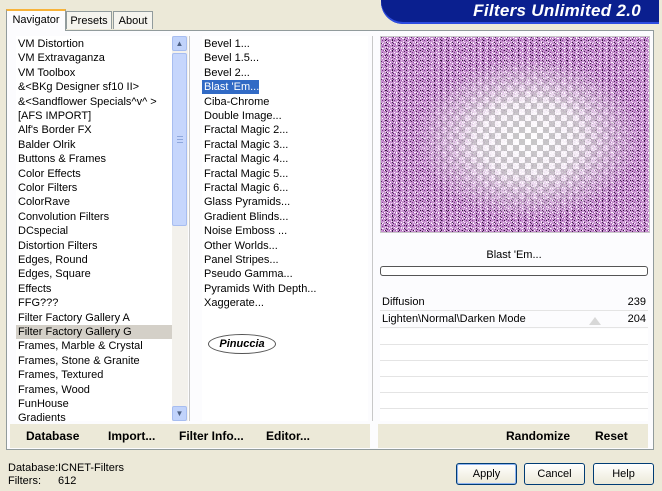  What do you see at coordinates (514, 375) in the screenshot?
I see `param-empty-rows` at bounding box center [514, 375].